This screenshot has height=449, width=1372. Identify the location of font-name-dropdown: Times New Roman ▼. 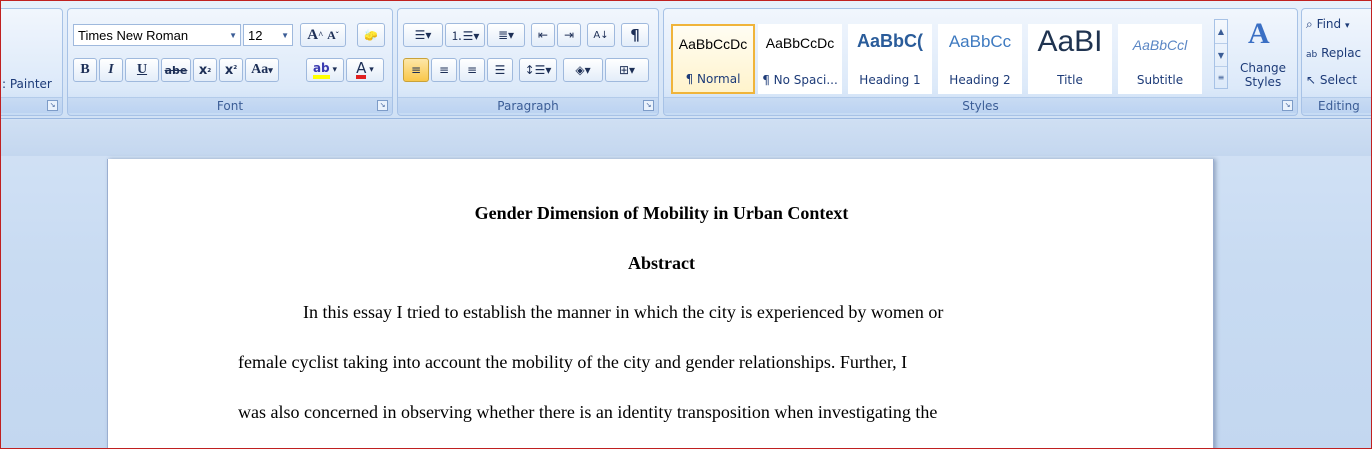
(157, 35).